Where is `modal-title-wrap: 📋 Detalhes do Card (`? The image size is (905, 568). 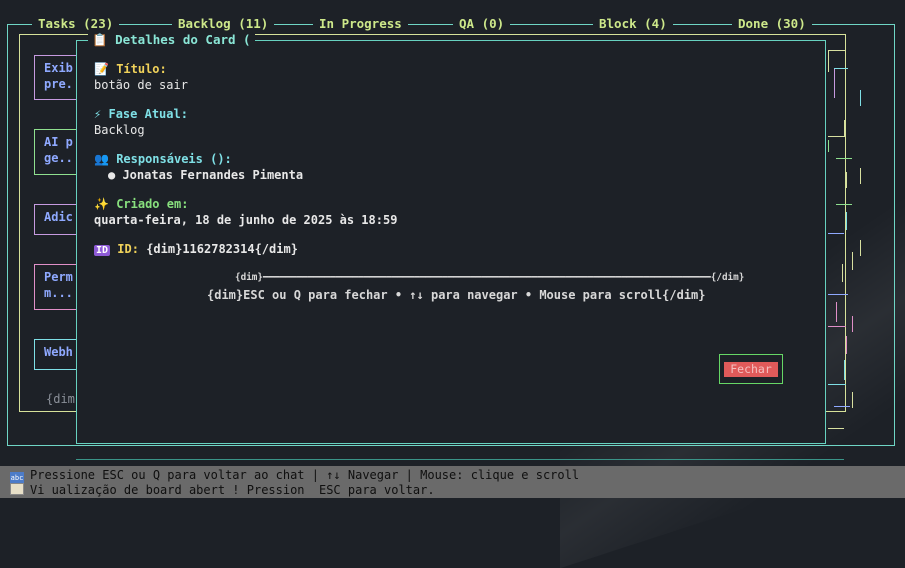
modal-title-wrap: 📋 Detalhes do Card ( is located at coordinates (171, 40).